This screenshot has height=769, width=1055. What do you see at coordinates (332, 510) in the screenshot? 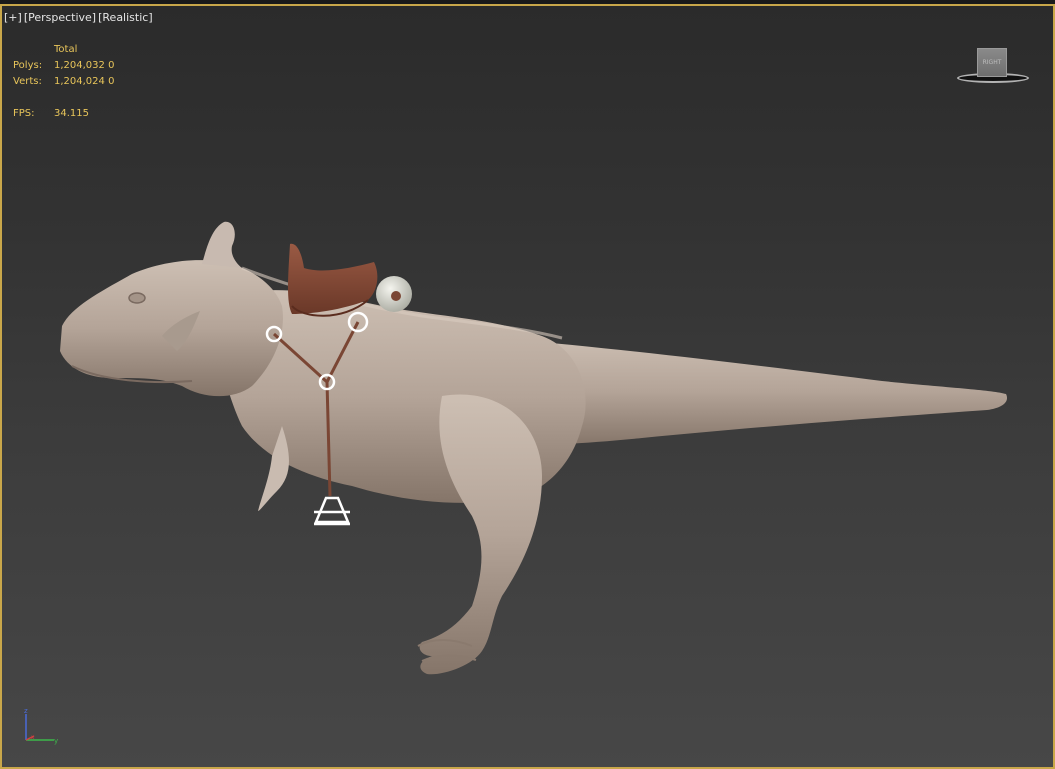
I see `stirrup-helper` at bounding box center [332, 510].